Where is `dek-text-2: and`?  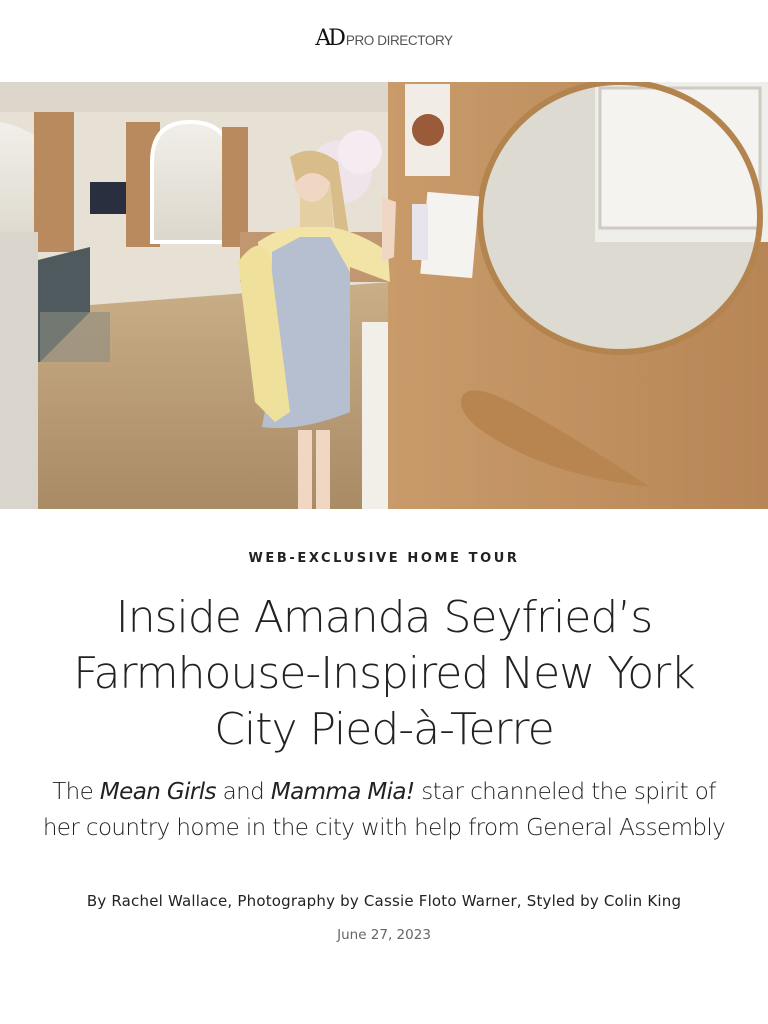 dek-text-2: and is located at coordinates (243, 792).